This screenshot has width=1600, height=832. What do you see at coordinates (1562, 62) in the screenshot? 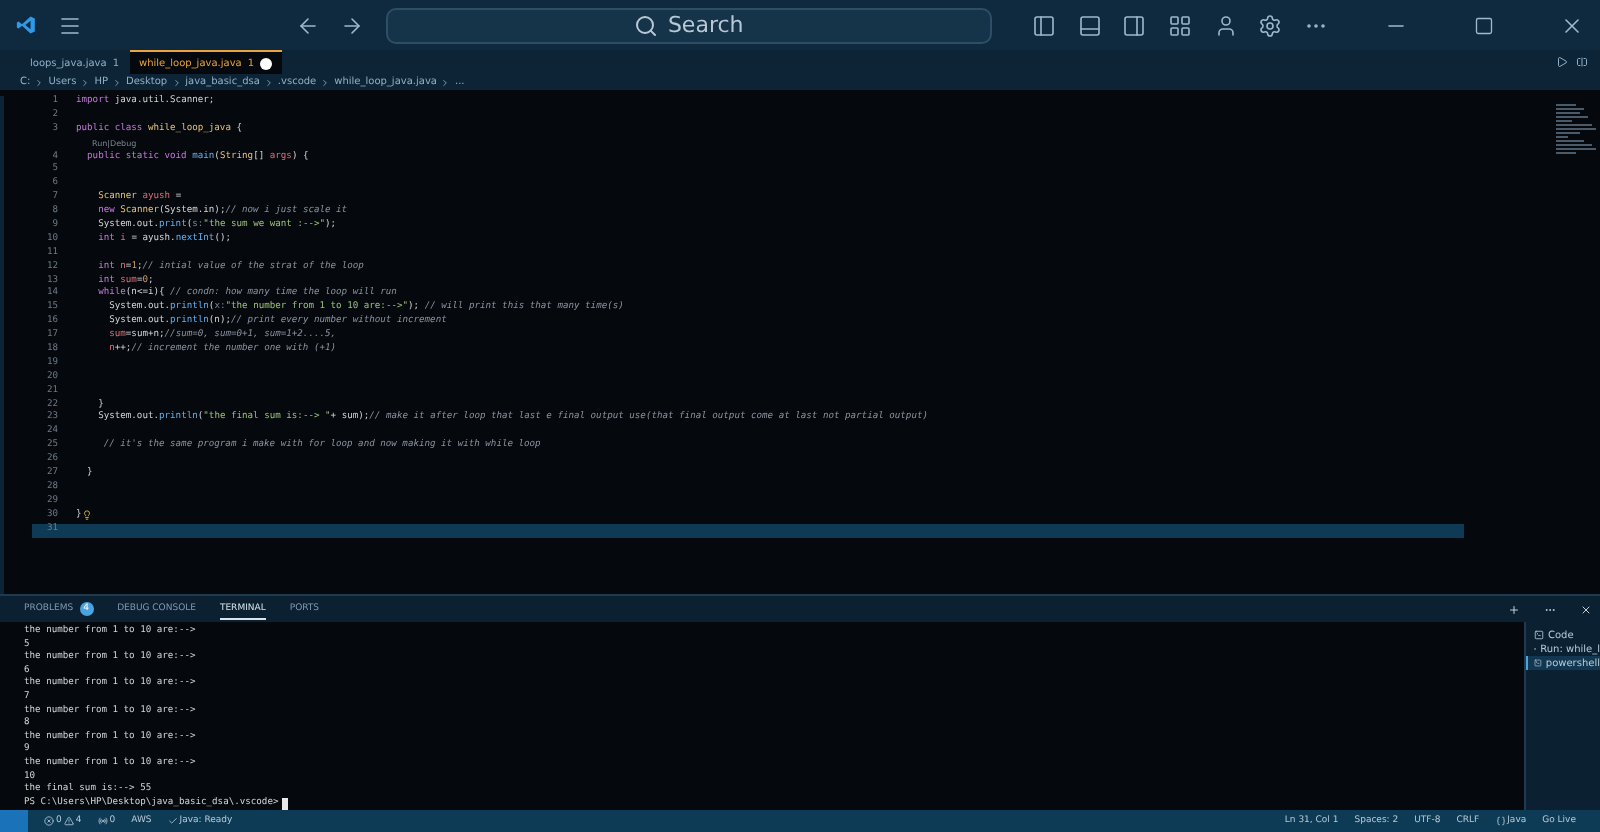
I see `run-icon` at bounding box center [1562, 62].